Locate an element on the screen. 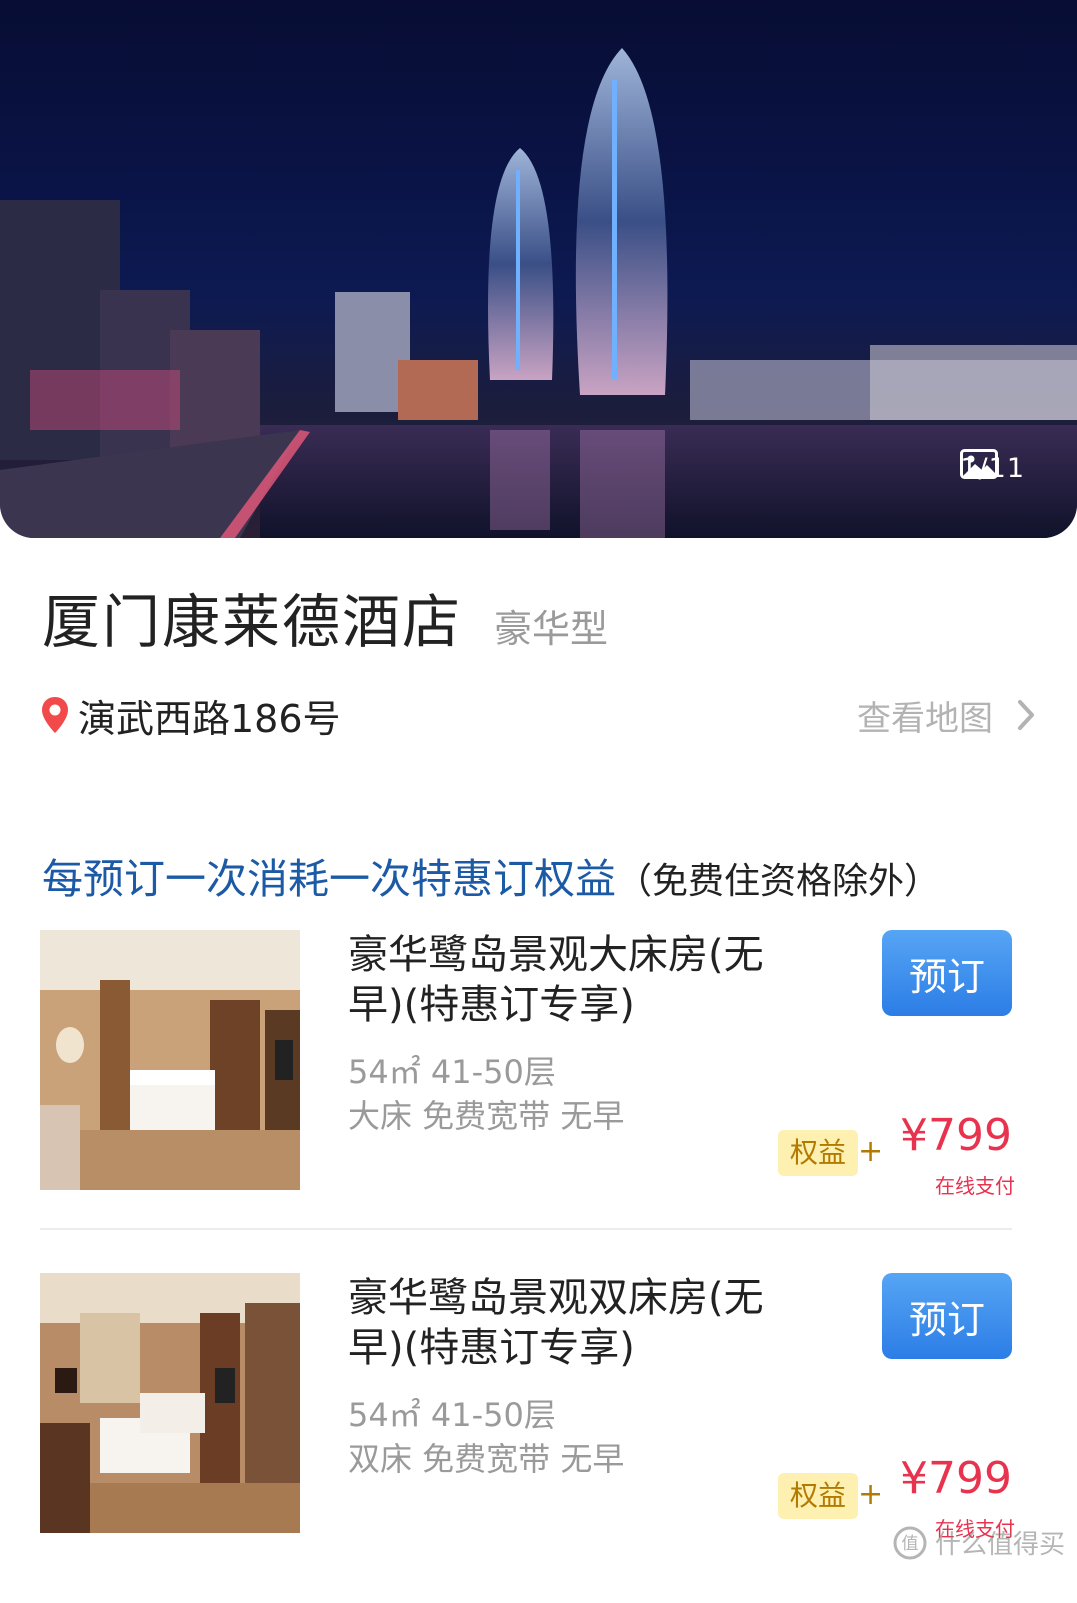 Image resolution: width=1077 pixels, height=1603 pixels. gallery-icon is located at coordinates (979, 464).